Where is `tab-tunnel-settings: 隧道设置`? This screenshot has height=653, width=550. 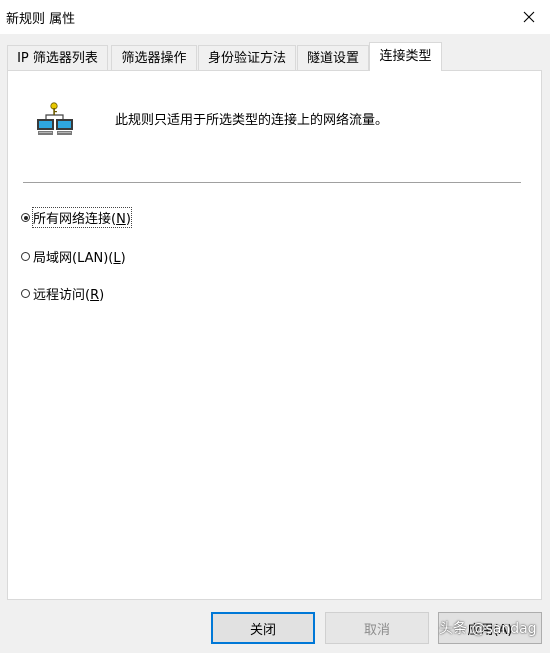 tab-tunnel-settings: 隧道设置 is located at coordinates (333, 57).